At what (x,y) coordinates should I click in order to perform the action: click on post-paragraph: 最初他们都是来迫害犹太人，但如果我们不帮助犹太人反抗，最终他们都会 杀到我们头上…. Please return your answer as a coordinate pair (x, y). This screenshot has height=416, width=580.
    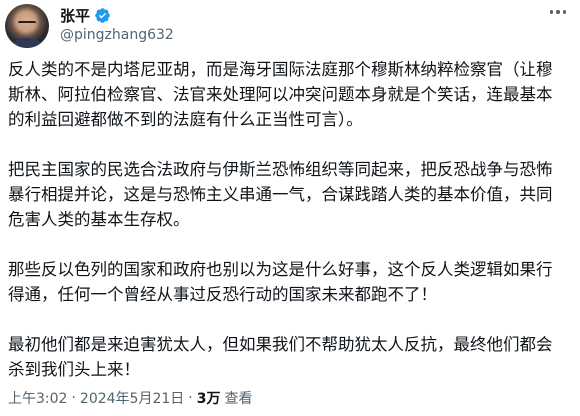
    Looking at the image, I should click on (280, 357).